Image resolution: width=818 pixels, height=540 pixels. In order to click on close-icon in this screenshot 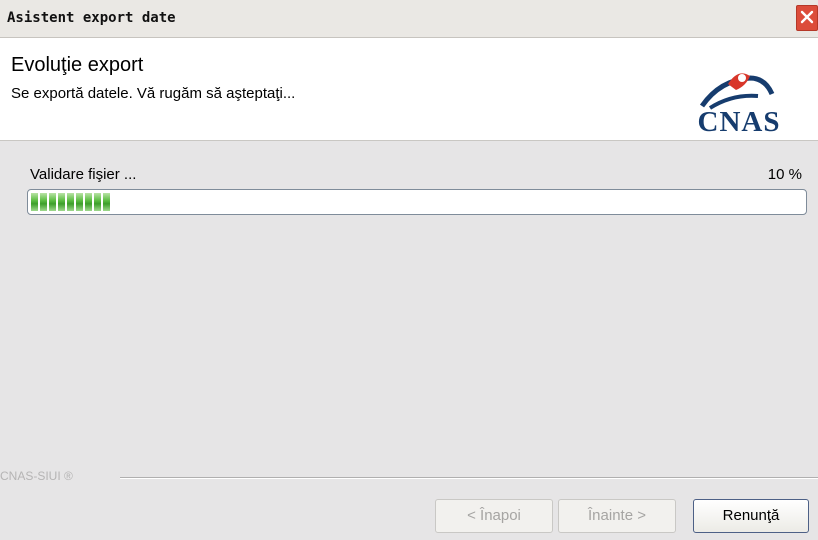, I will do `click(807, 17)`.